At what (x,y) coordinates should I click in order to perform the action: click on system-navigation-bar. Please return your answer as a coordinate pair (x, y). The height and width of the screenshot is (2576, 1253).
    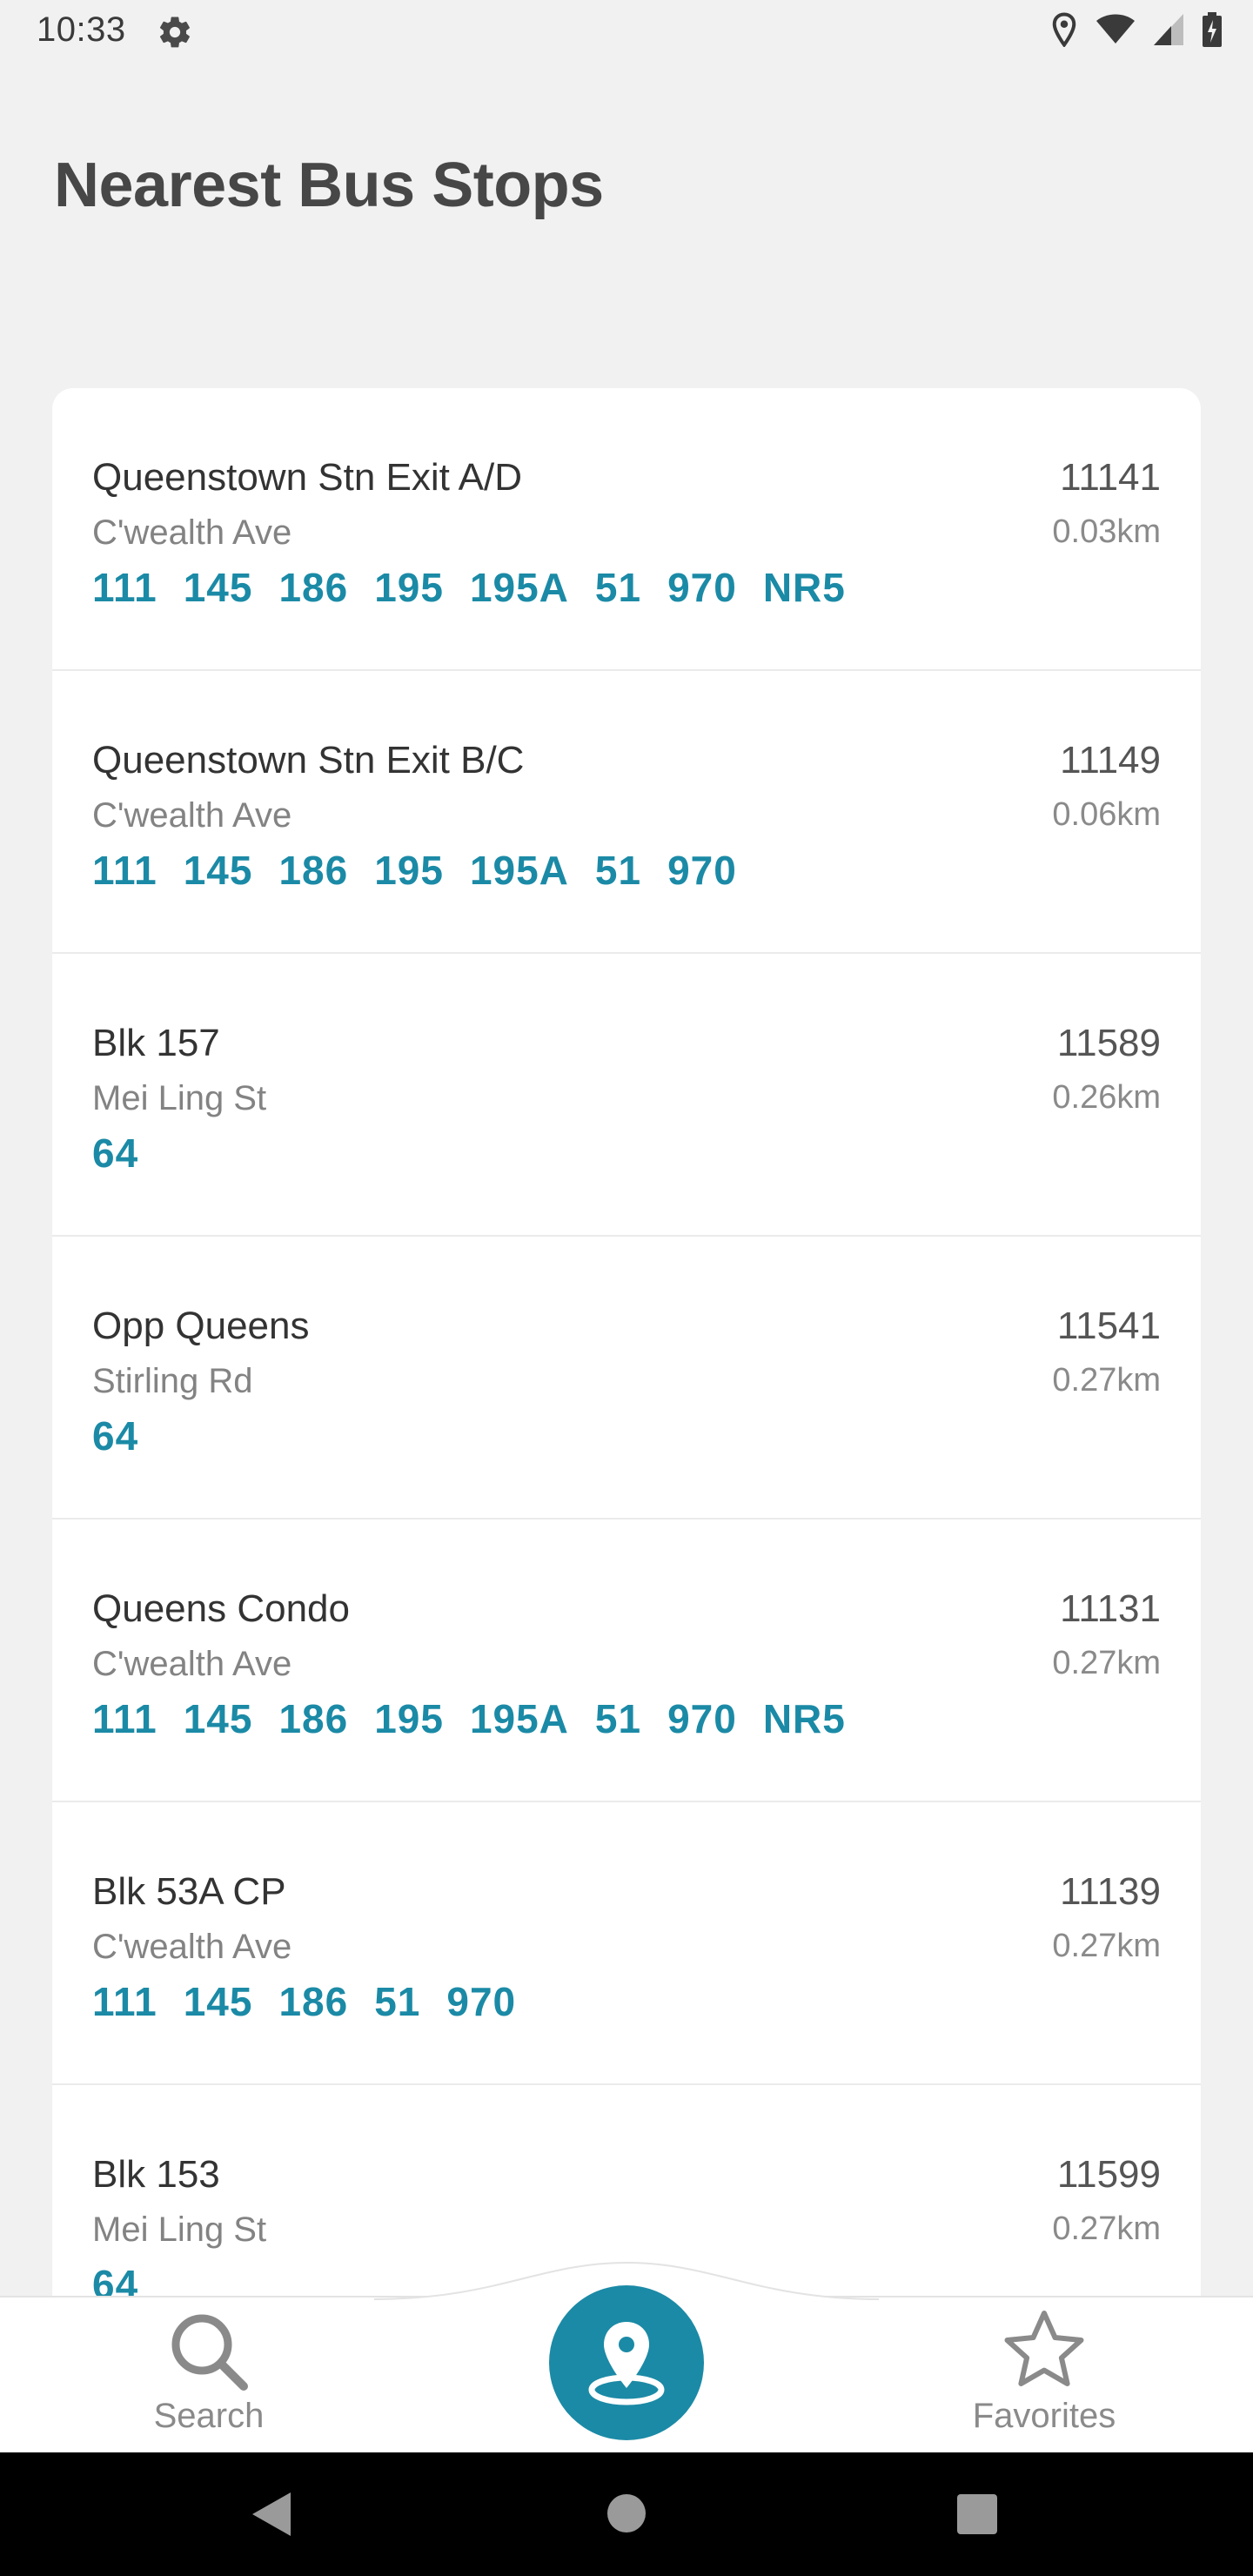
    Looking at the image, I should click on (626, 2514).